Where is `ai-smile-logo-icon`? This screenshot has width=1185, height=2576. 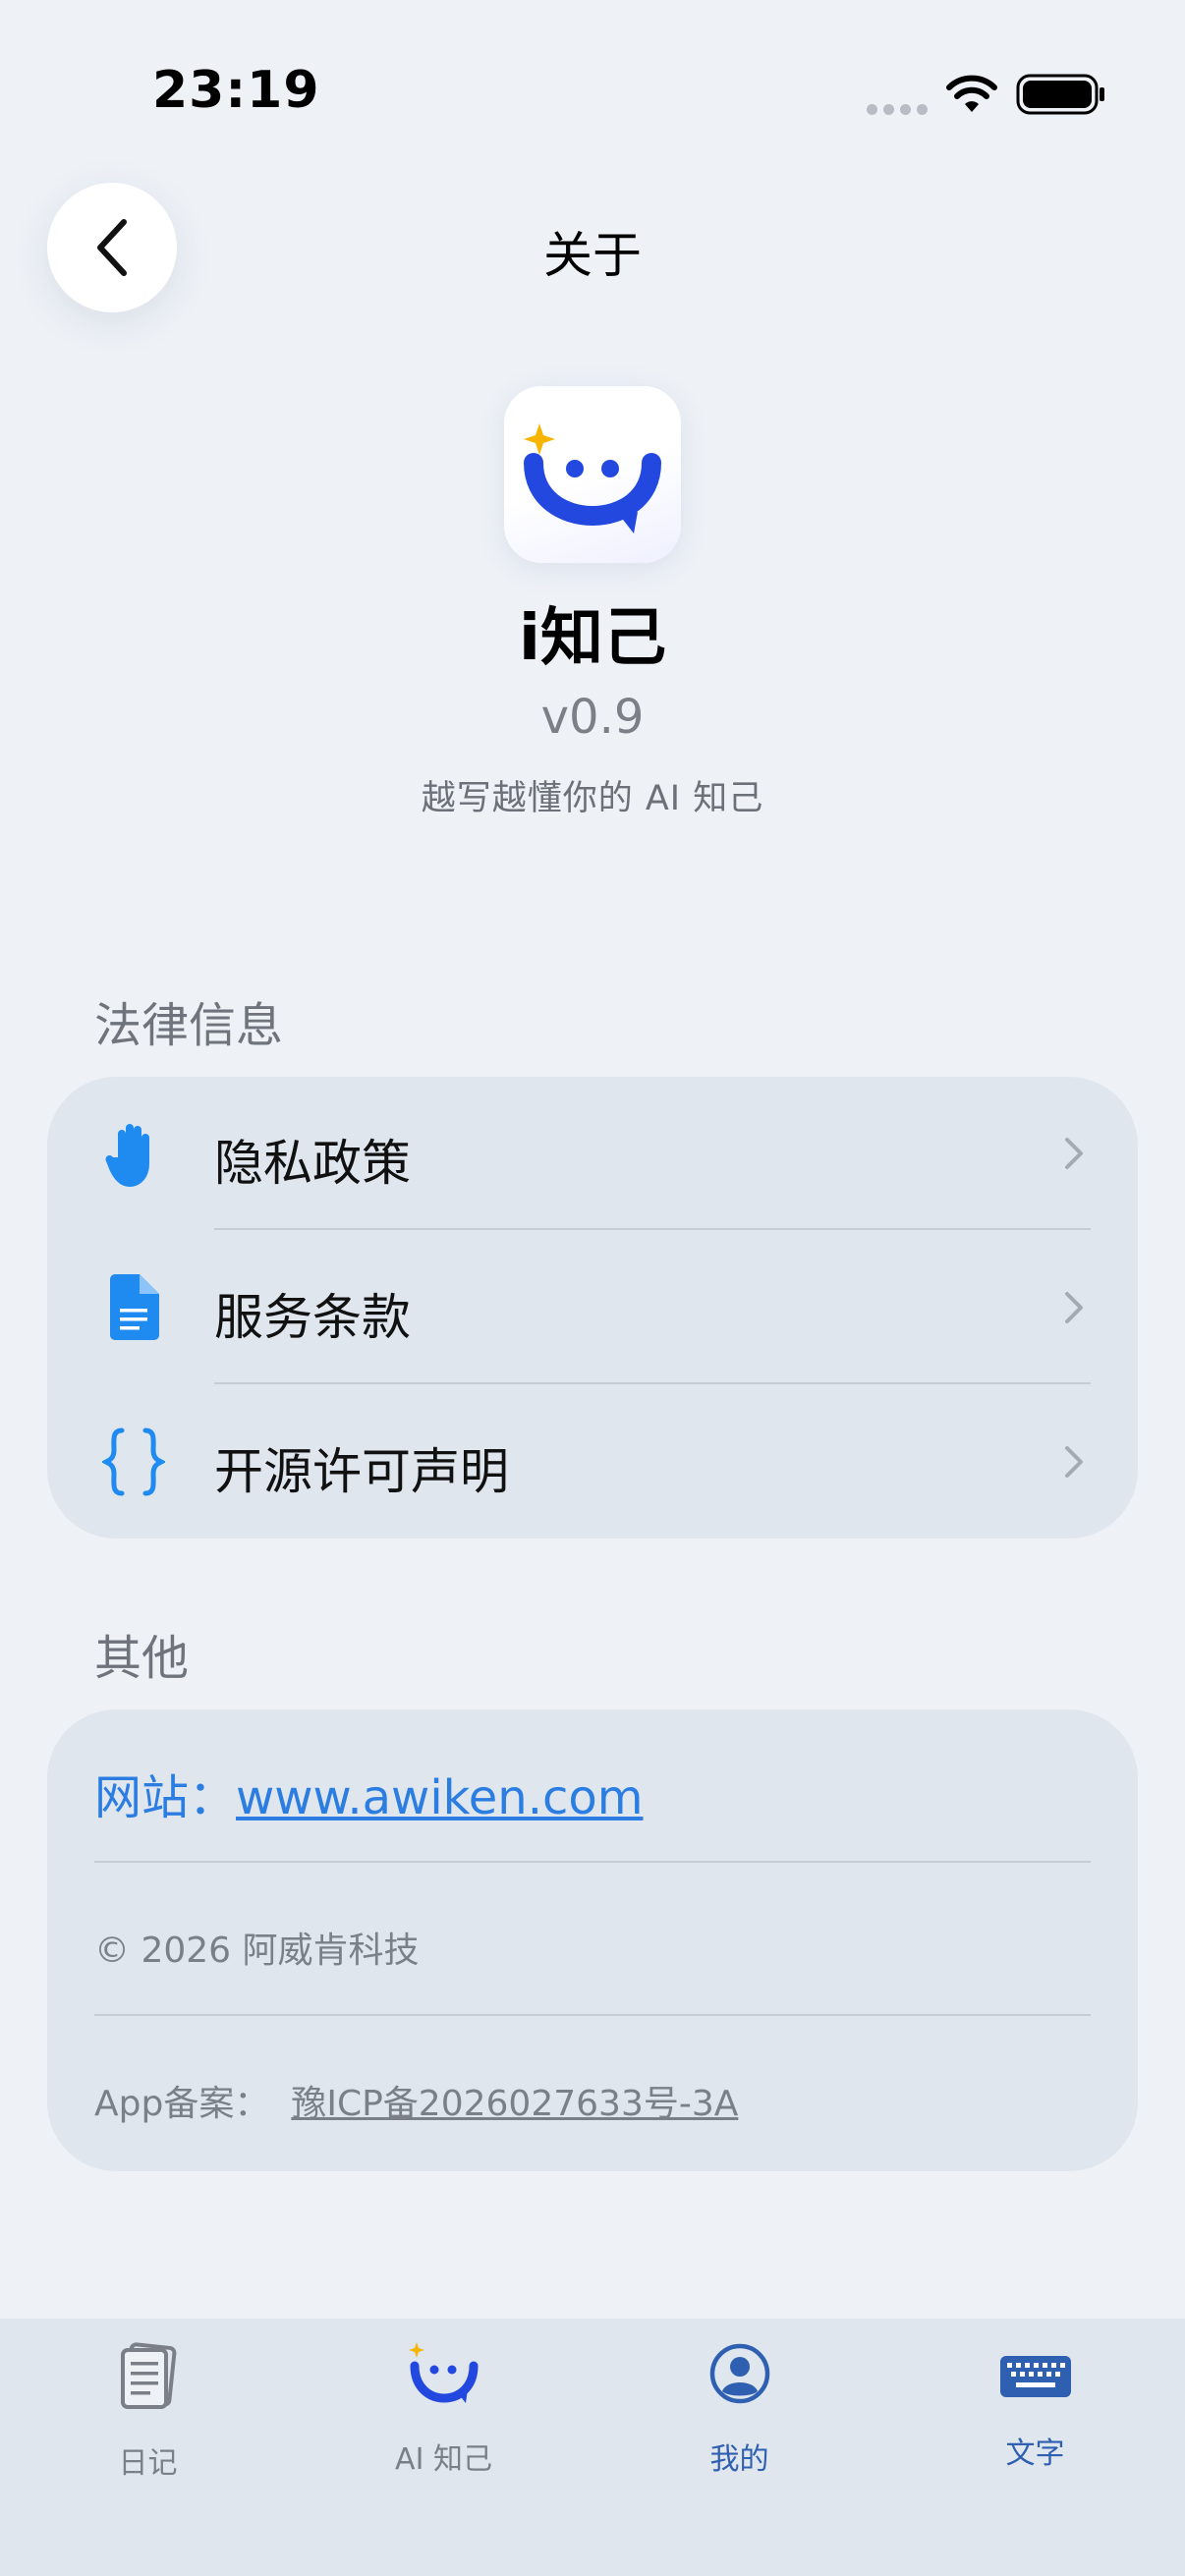 ai-smile-logo-icon is located at coordinates (592, 478).